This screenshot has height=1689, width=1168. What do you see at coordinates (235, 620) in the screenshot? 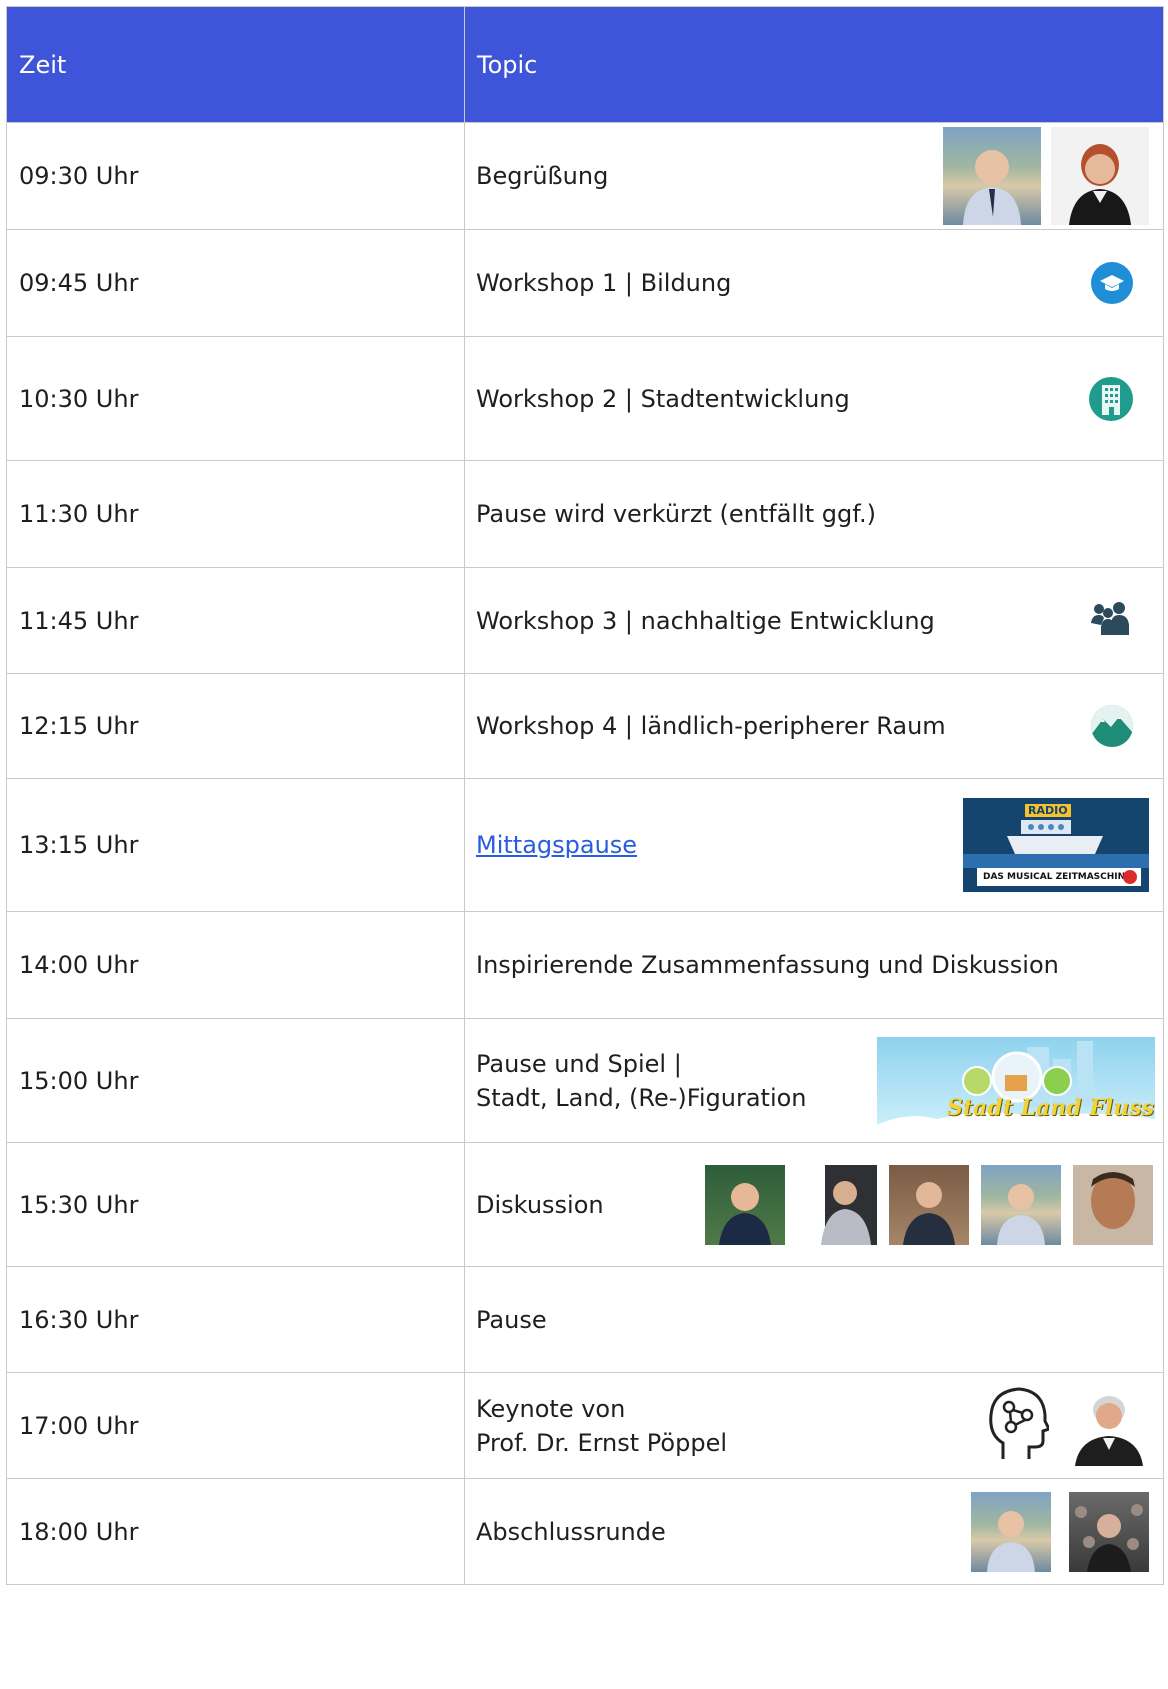
I see `row-time: 11:45 Uhr` at bounding box center [235, 620].